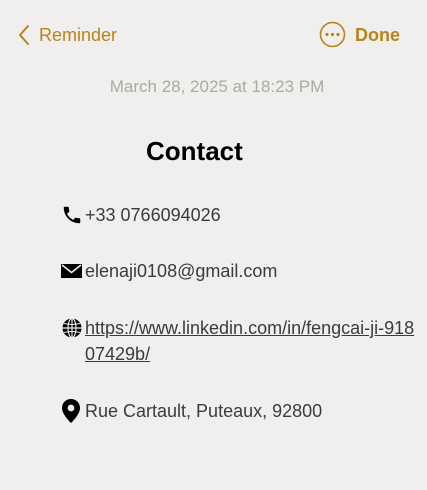 This screenshot has width=427, height=490. I want to click on envelope-icon, so click(73, 271).